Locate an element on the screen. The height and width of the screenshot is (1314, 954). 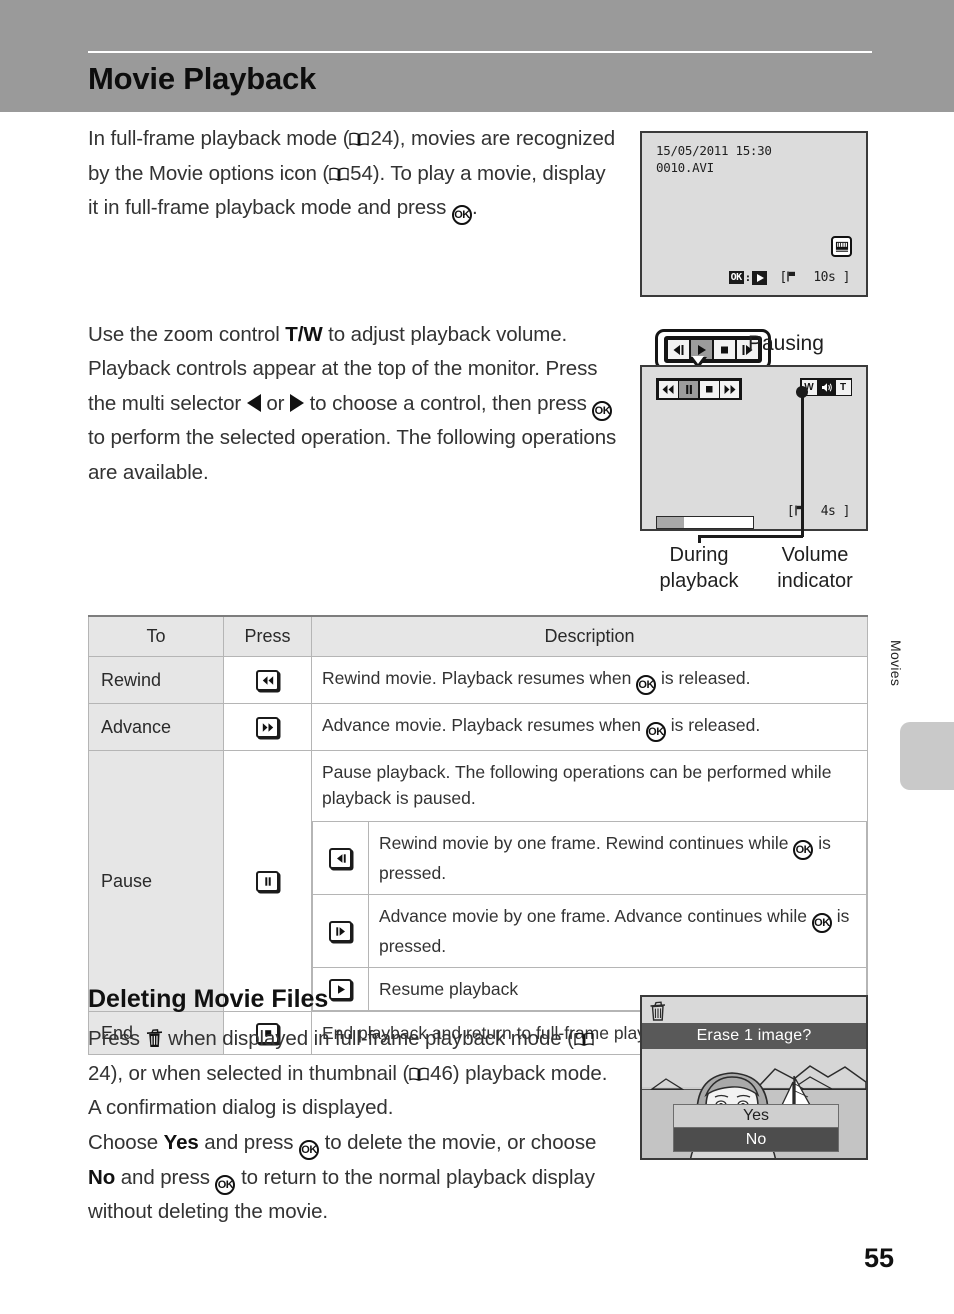
advance-icon is located at coordinates (729, 389).